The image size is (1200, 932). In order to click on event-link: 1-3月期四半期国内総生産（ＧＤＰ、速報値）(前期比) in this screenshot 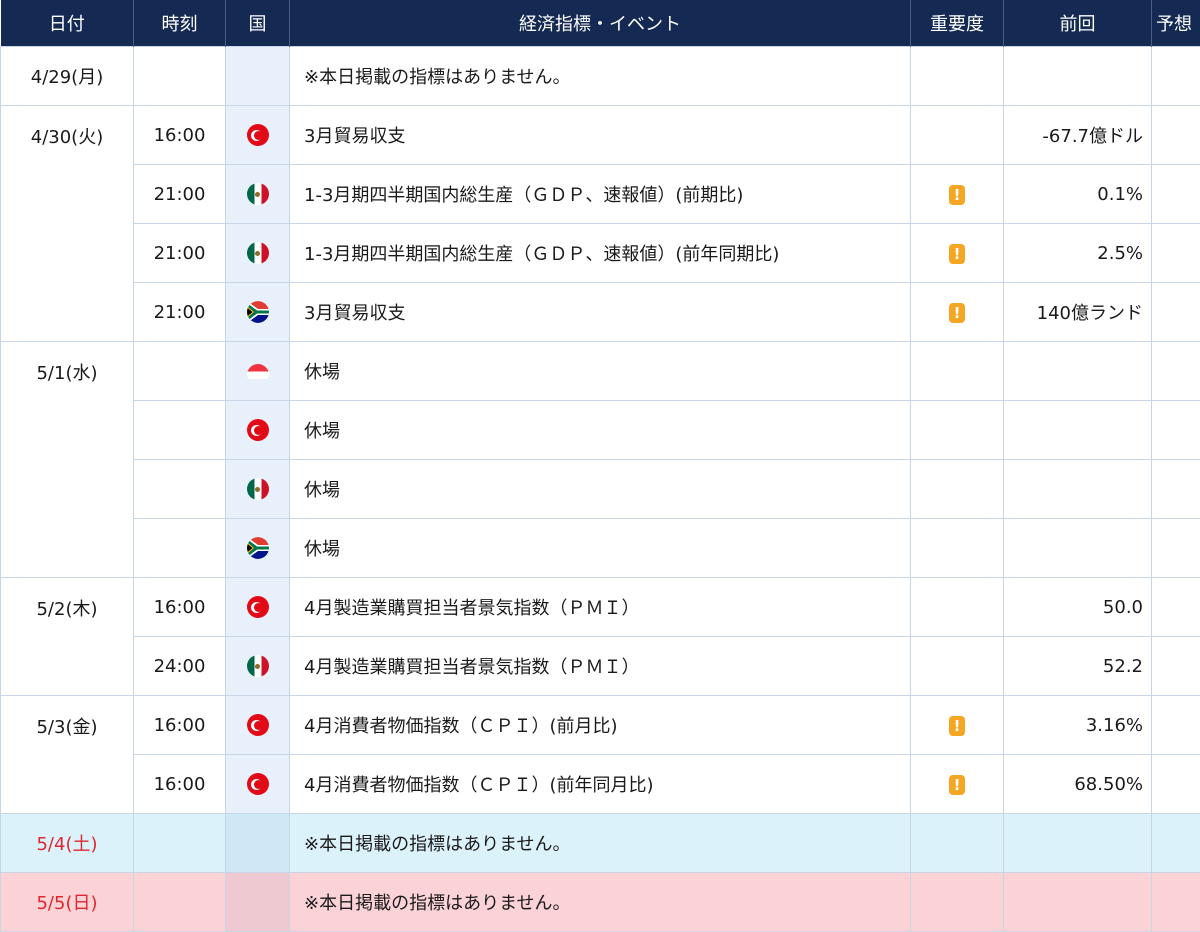, I will do `click(600, 194)`.